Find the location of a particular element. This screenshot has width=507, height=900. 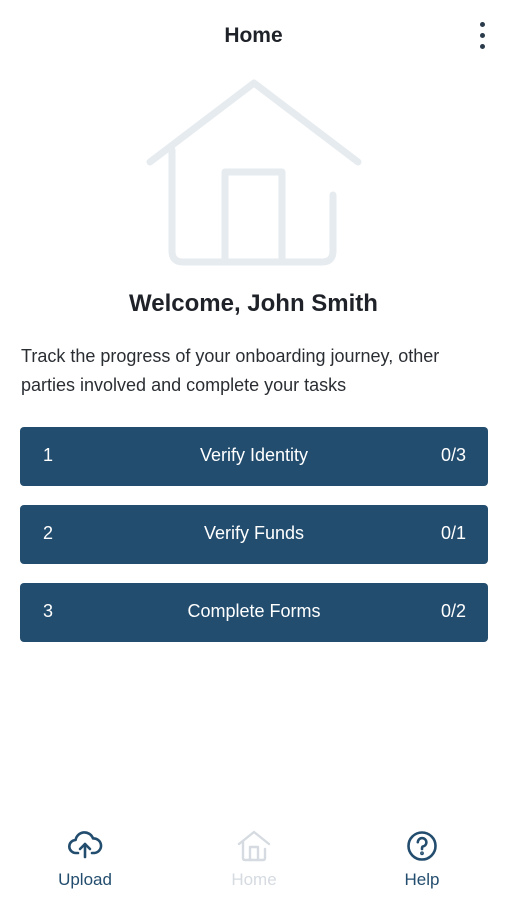

task-progress: 0/1 is located at coordinates (453, 533).